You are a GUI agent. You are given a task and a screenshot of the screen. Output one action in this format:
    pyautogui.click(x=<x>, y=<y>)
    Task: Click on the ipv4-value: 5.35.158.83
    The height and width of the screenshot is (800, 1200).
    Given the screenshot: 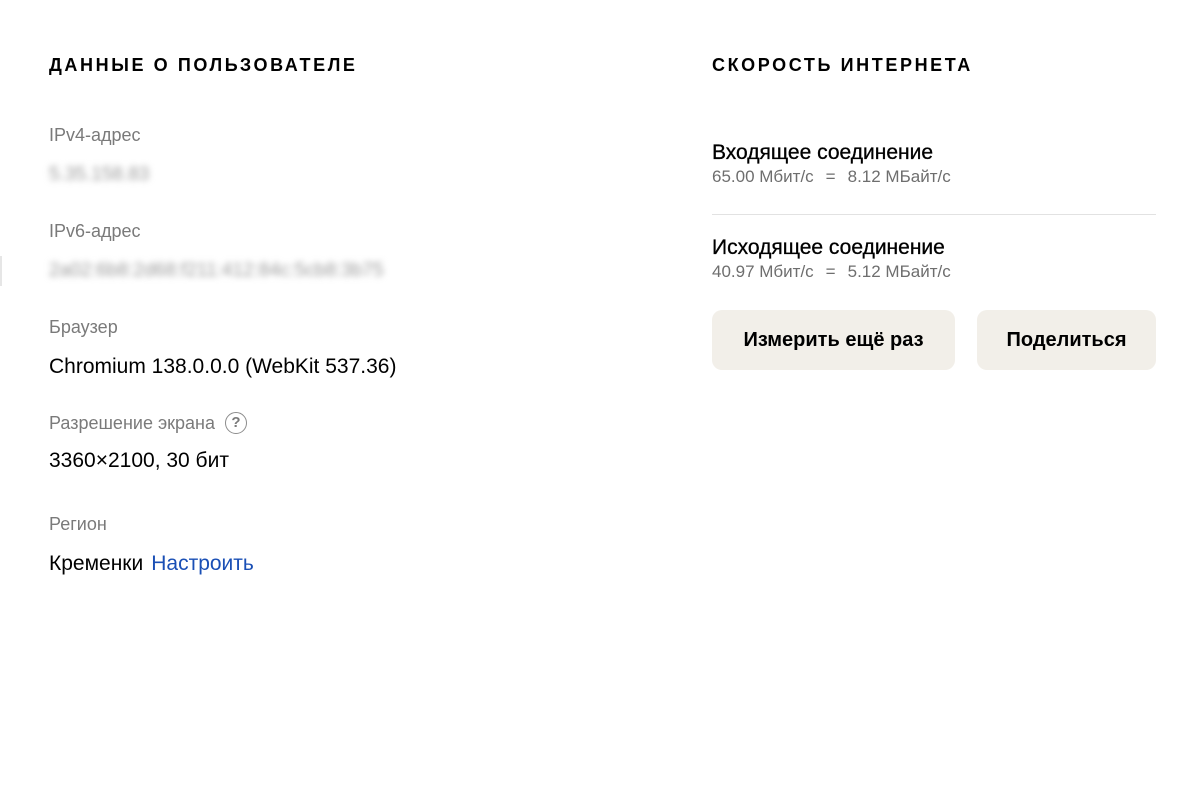 What is the action you would take?
    pyautogui.click(x=99, y=174)
    